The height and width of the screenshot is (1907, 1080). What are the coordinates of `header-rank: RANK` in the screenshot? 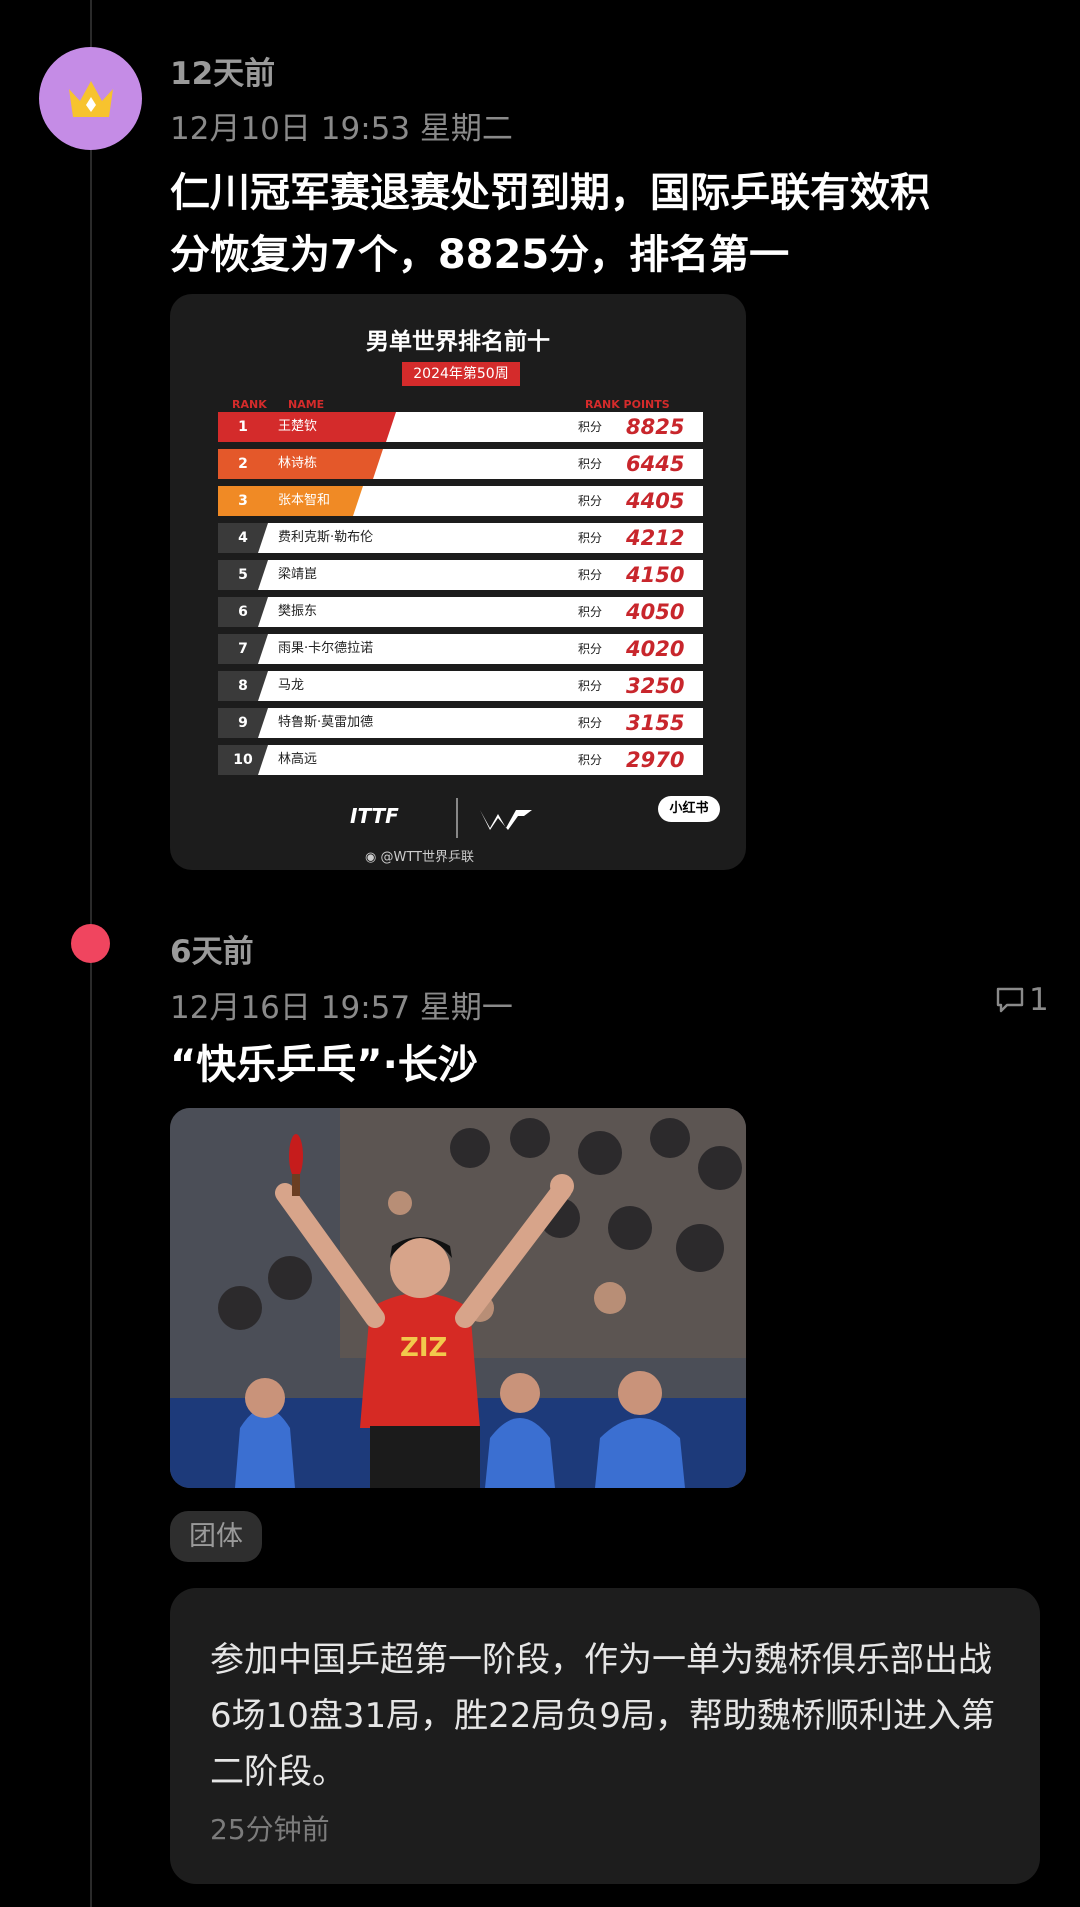 It's located at (249, 404).